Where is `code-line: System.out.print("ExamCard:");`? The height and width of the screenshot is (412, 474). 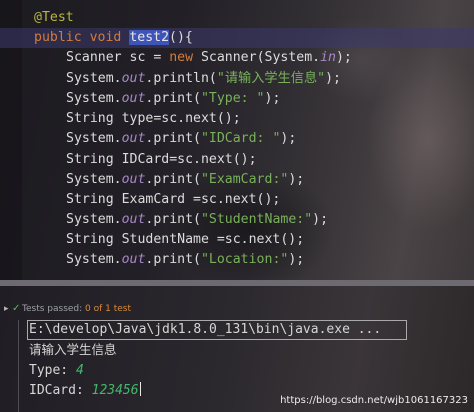
code-line: System.out.print("ExamCard:"); is located at coordinates (237, 180).